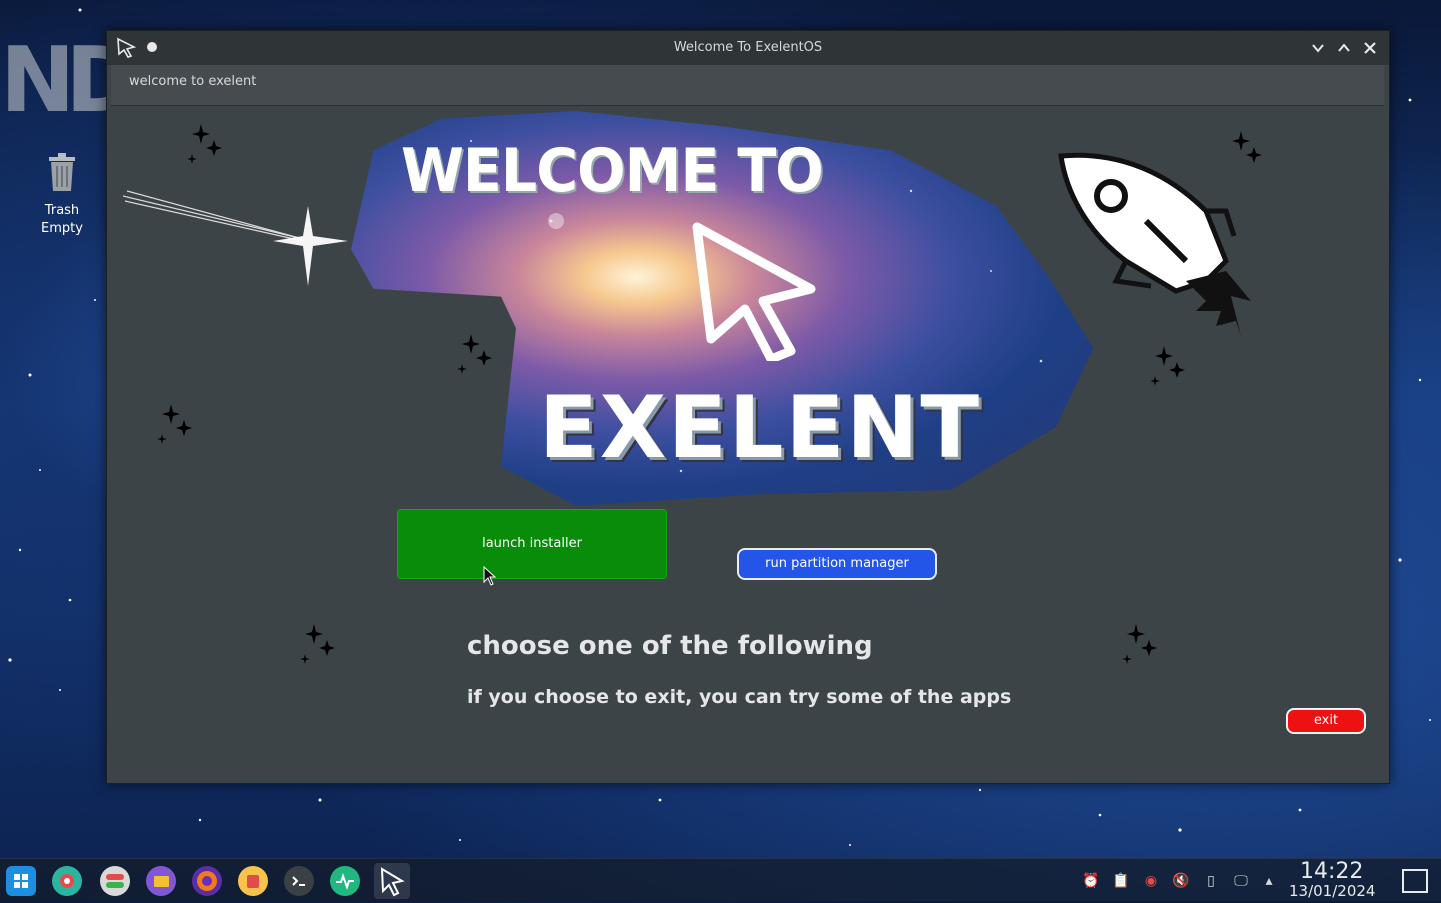  Describe the element at coordinates (253, 881) in the screenshot. I see `app-store-icon` at that location.